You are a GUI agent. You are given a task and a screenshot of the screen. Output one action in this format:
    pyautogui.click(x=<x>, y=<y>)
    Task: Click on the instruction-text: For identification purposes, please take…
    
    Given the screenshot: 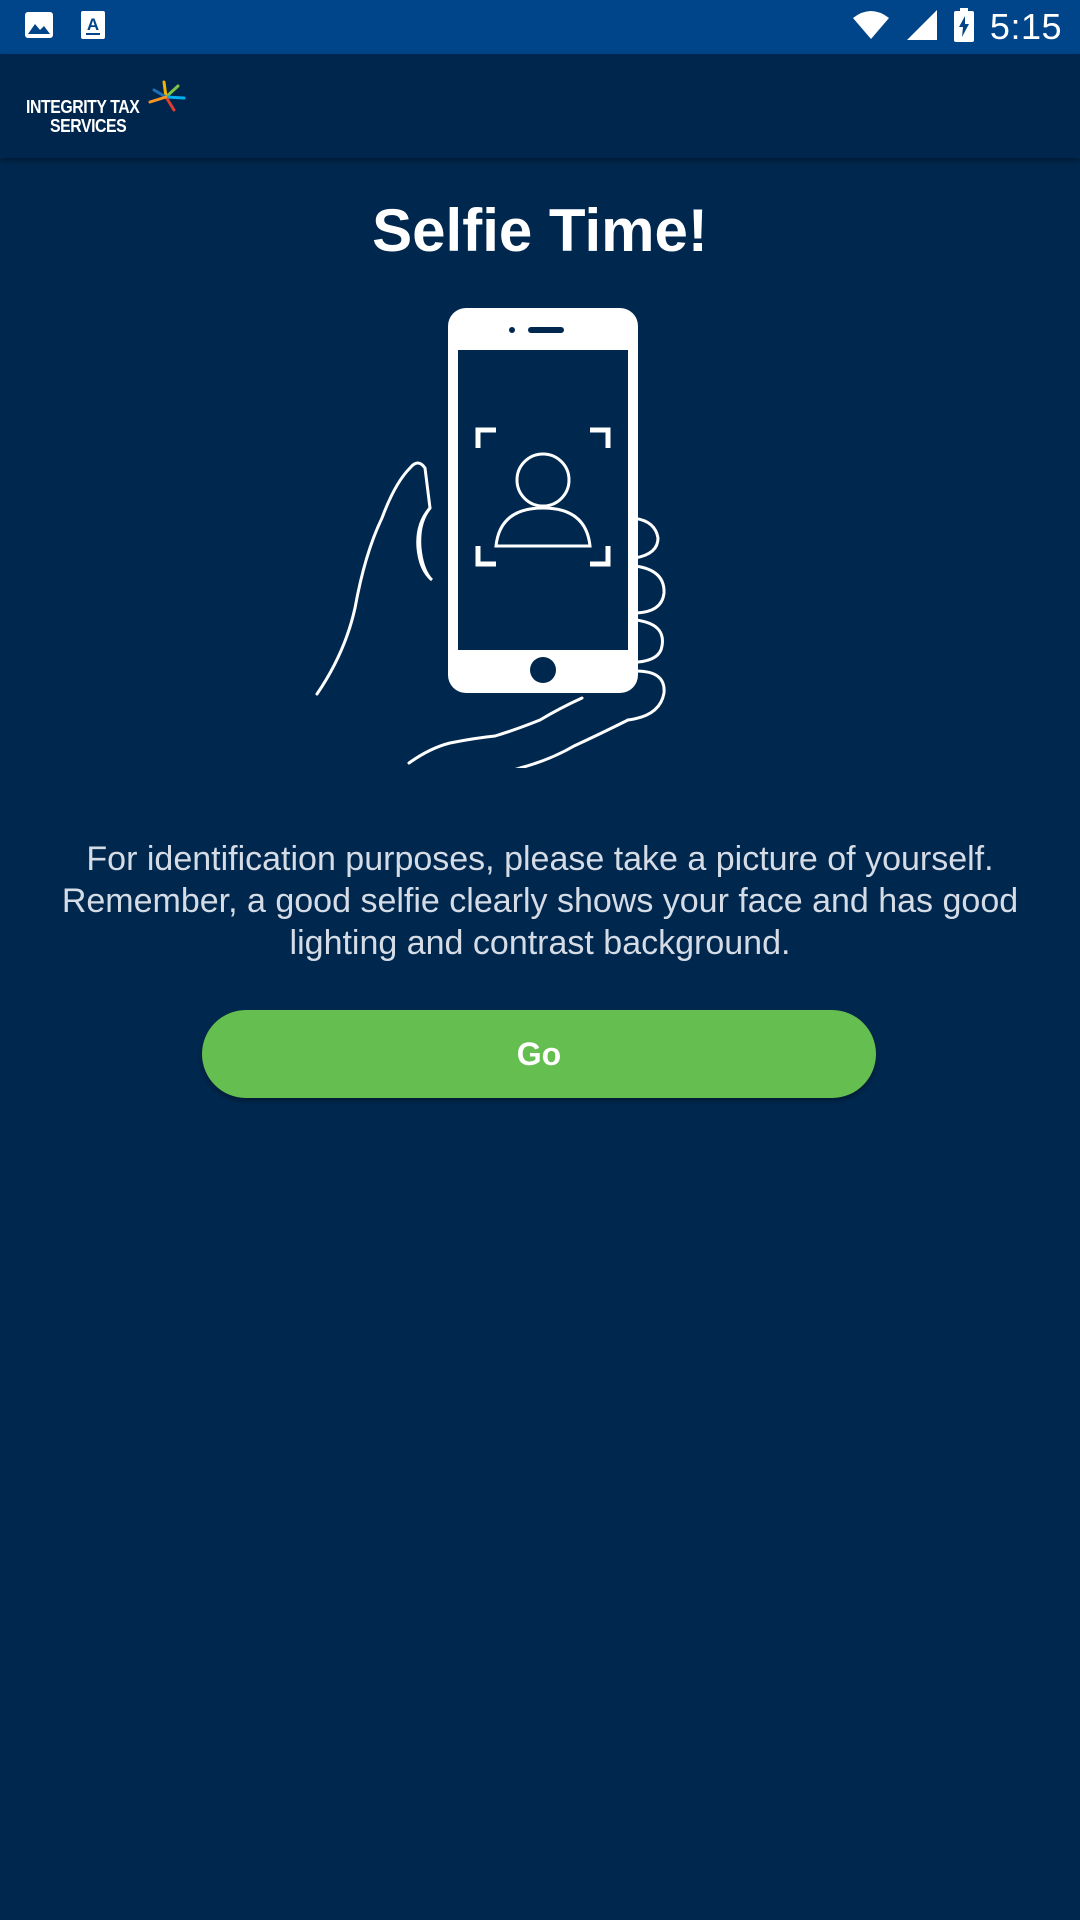 What is the action you would take?
    pyautogui.click(x=540, y=901)
    